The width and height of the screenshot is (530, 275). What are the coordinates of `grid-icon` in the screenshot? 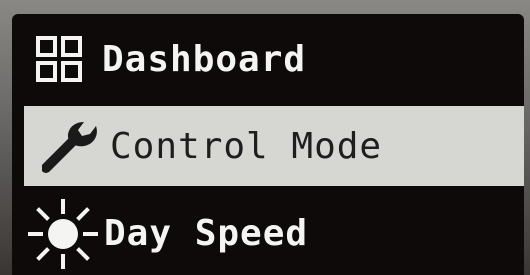 It's located at (59, 59).